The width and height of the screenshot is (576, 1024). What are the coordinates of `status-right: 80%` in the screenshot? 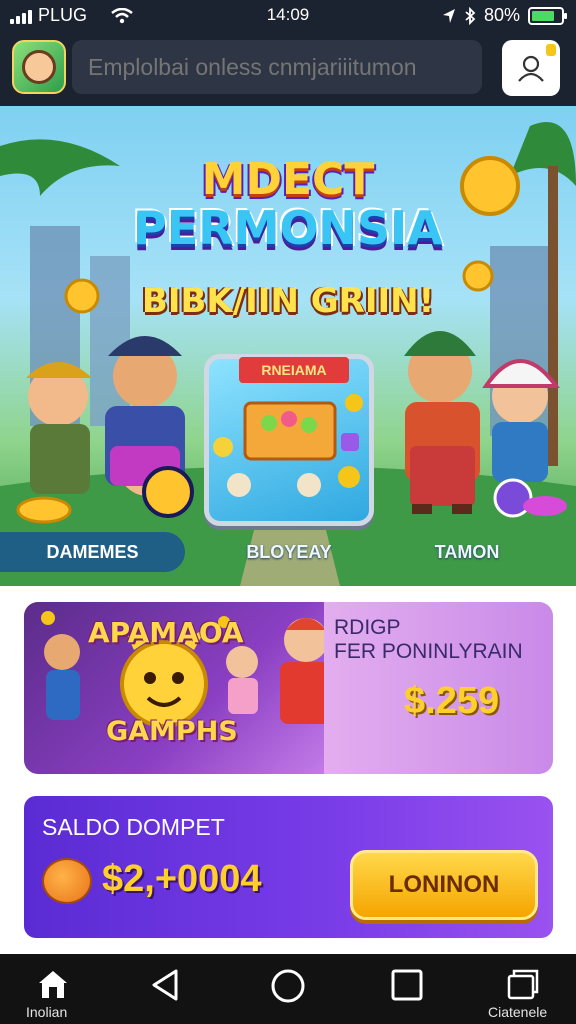 It's located at (504, 15).